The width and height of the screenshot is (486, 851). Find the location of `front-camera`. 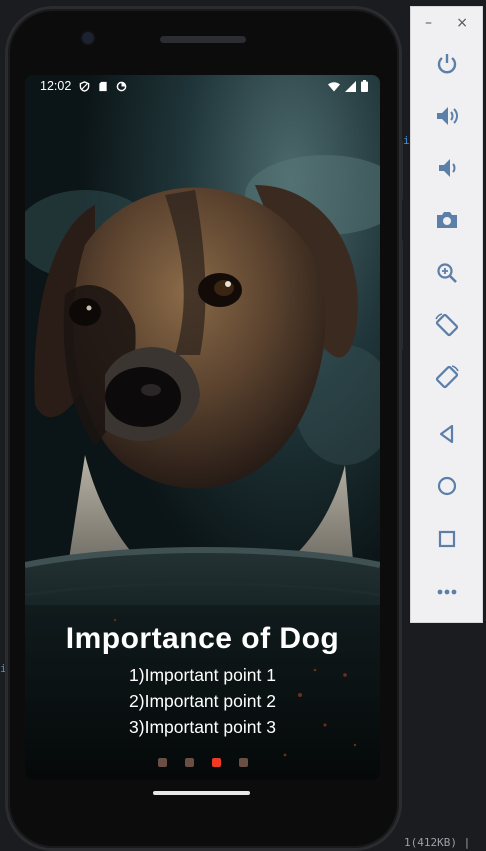

front-camera is located at coordinates (88, 38).